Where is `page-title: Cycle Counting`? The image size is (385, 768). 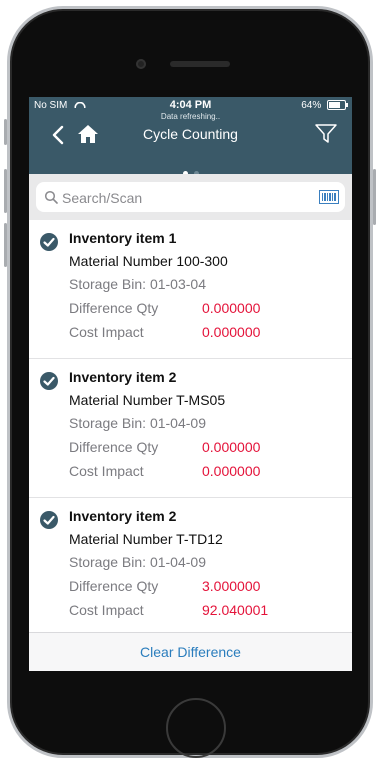 page-title: Cycle Counting is located at coordinates (190, 134).